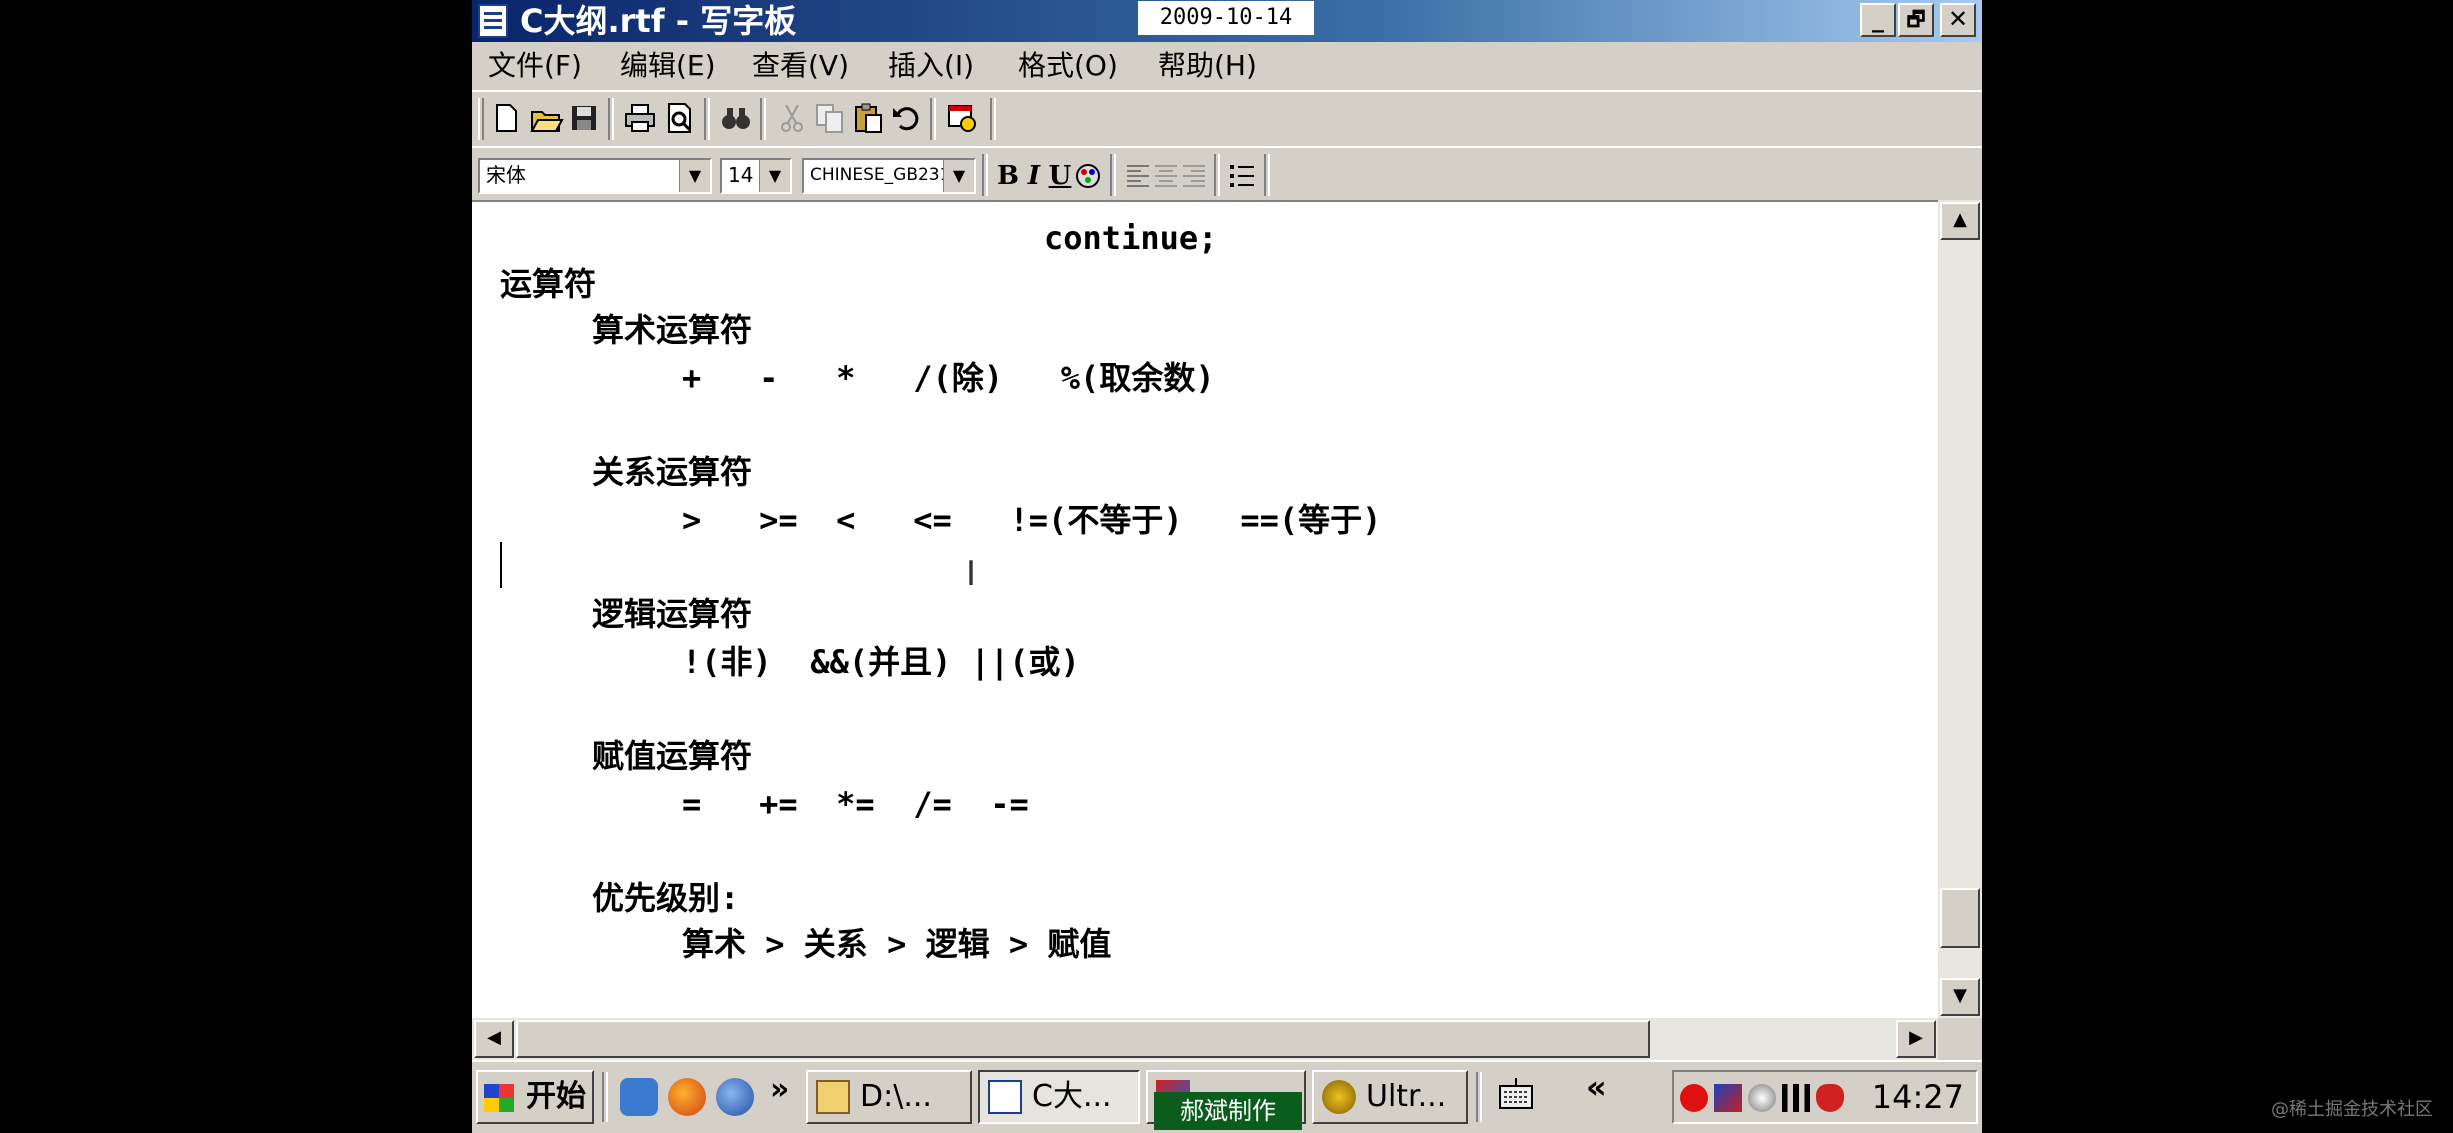 This screenshot has height=1133, width=2453. I want to click on paste-icon, so click(868, 118).